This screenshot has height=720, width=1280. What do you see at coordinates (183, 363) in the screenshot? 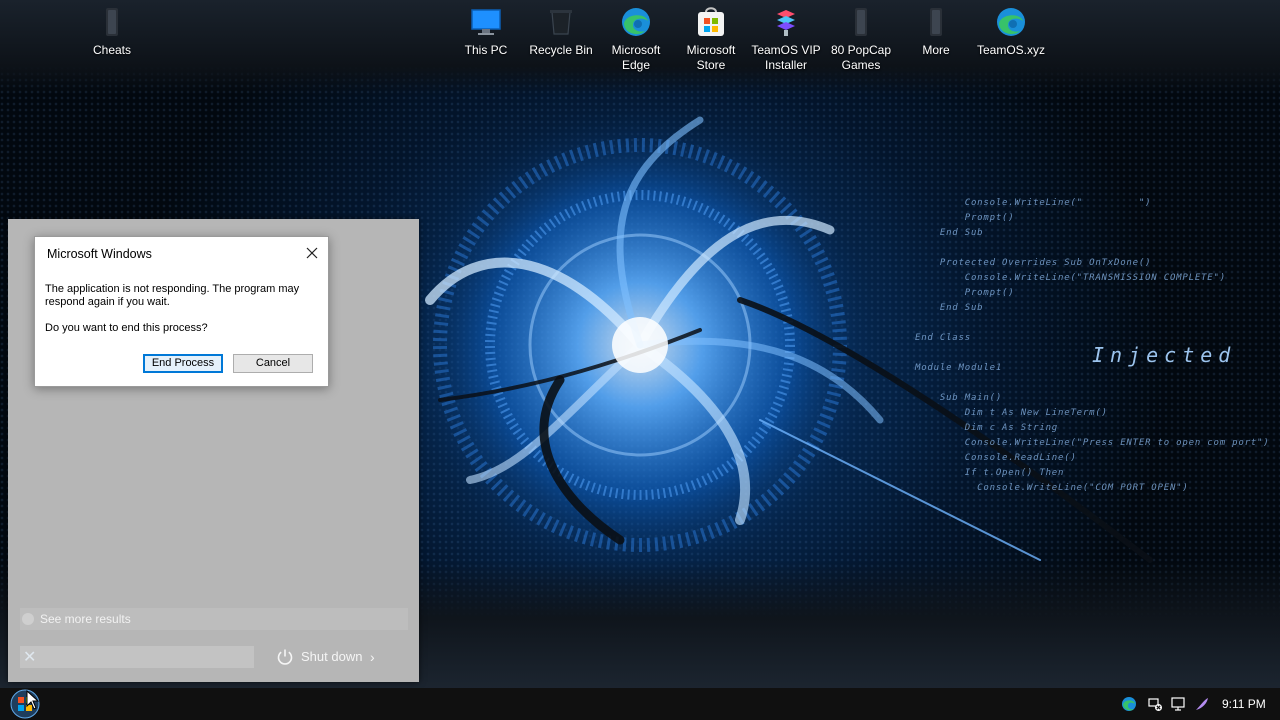
I see `end-process-button: End Process` at bounding box center [183, 363].